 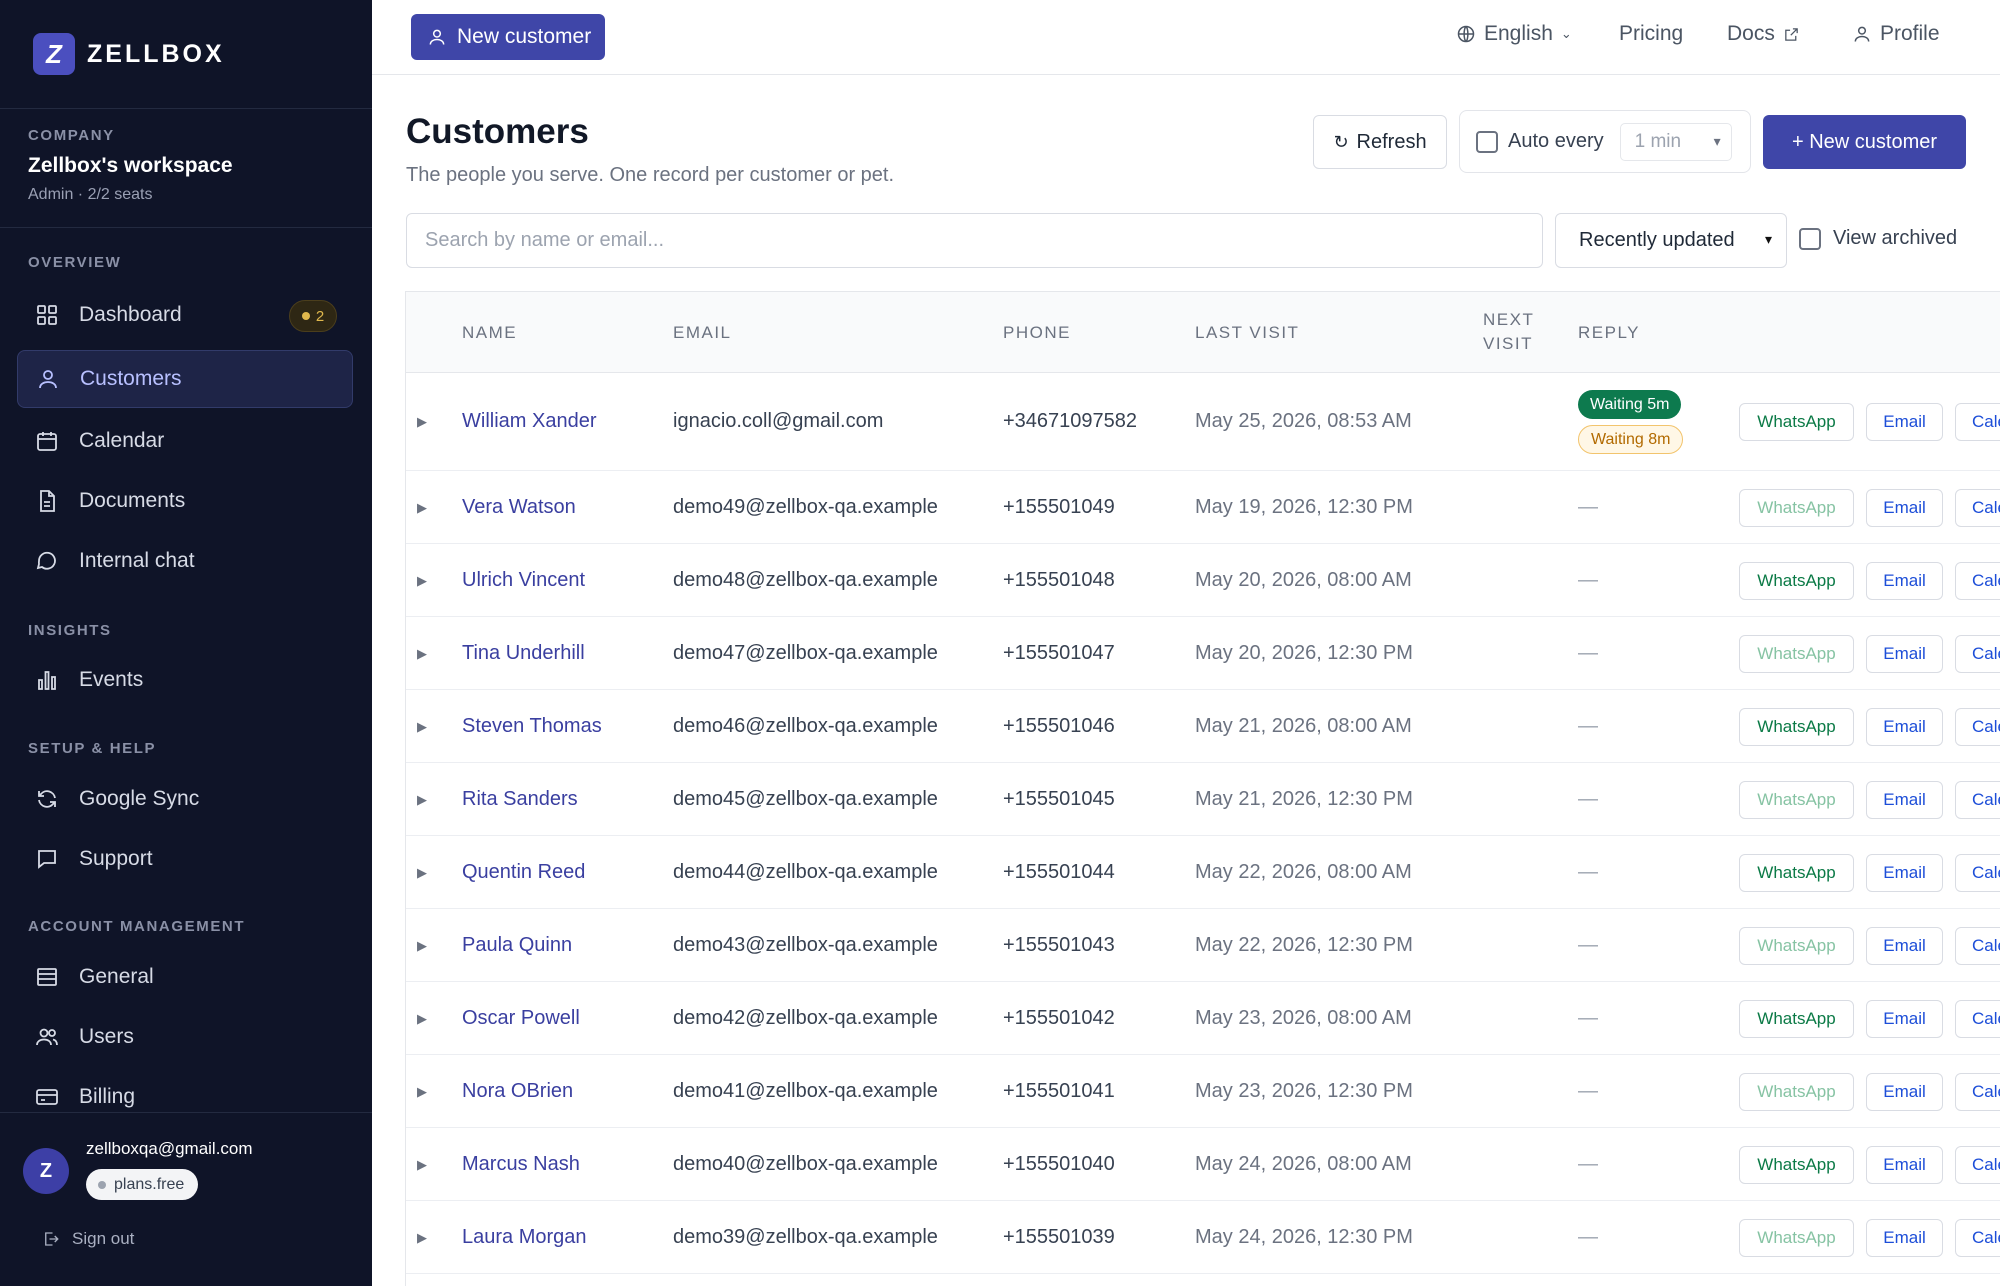 I want to click on new-customer-button: + New customer, so click(x=1864, y=142).